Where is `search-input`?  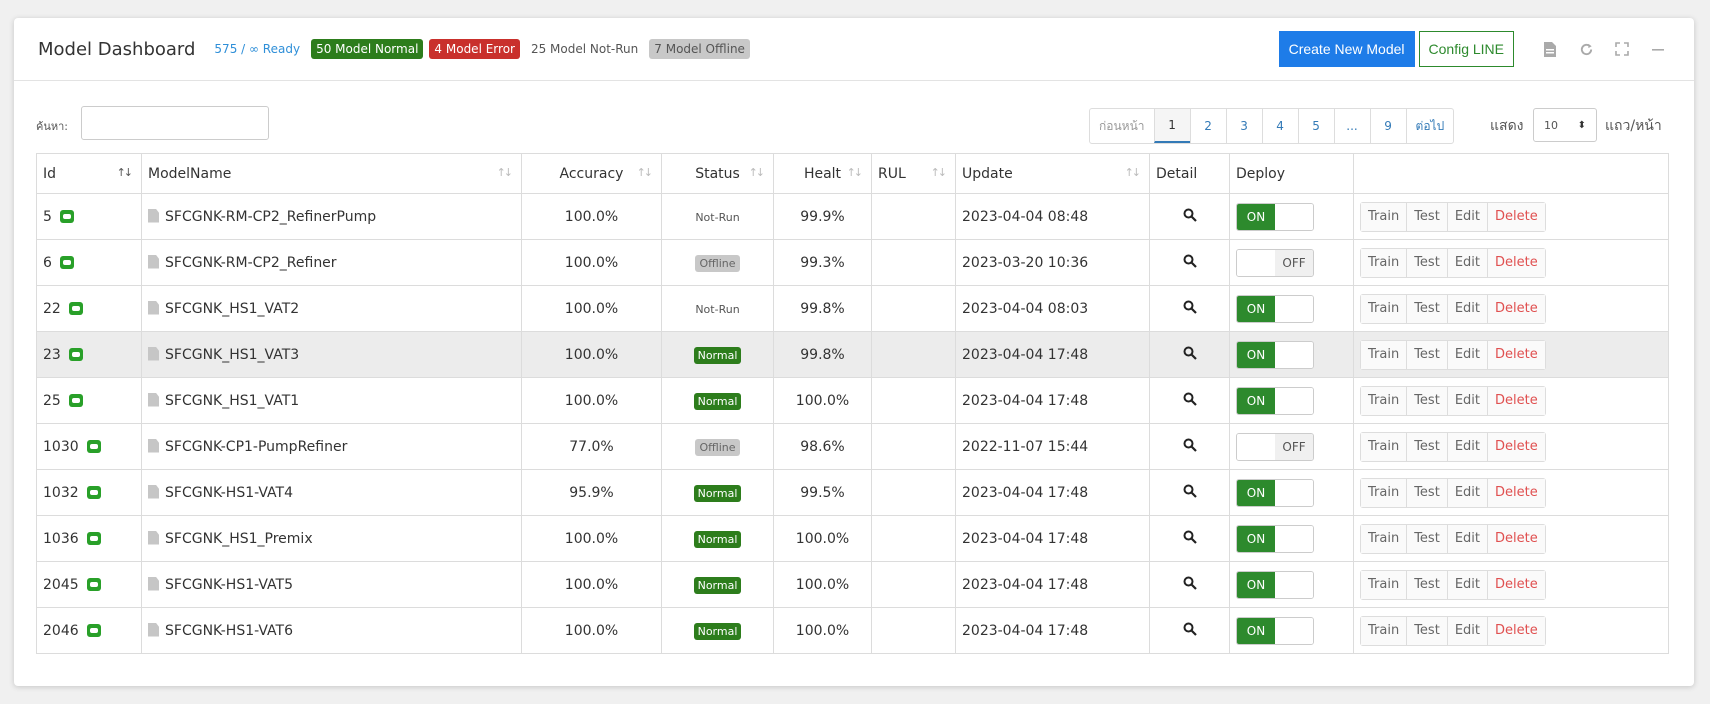
search-input is located at coordinates (175, 123).